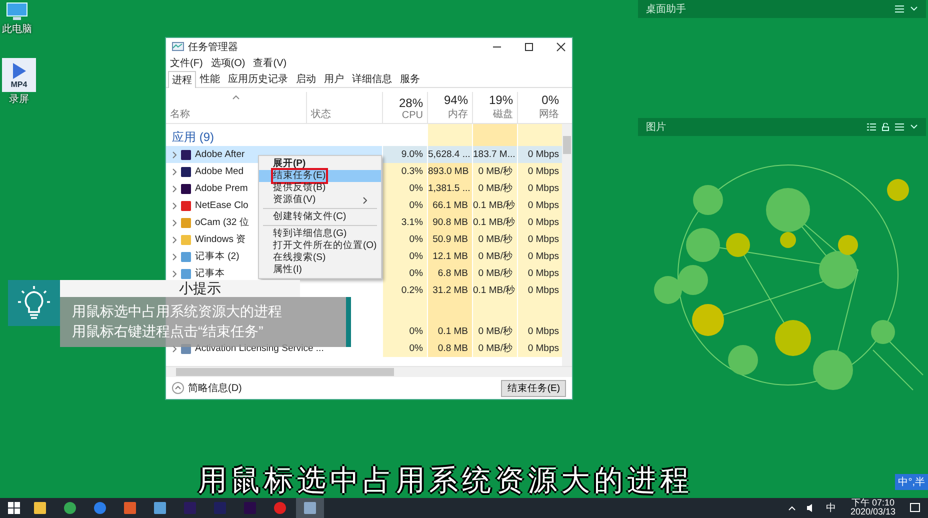  What do you see at coordinates (222, 222) in the screenshot?
I see `process-name: oCam (32 位` at bounding box center [222, 222].